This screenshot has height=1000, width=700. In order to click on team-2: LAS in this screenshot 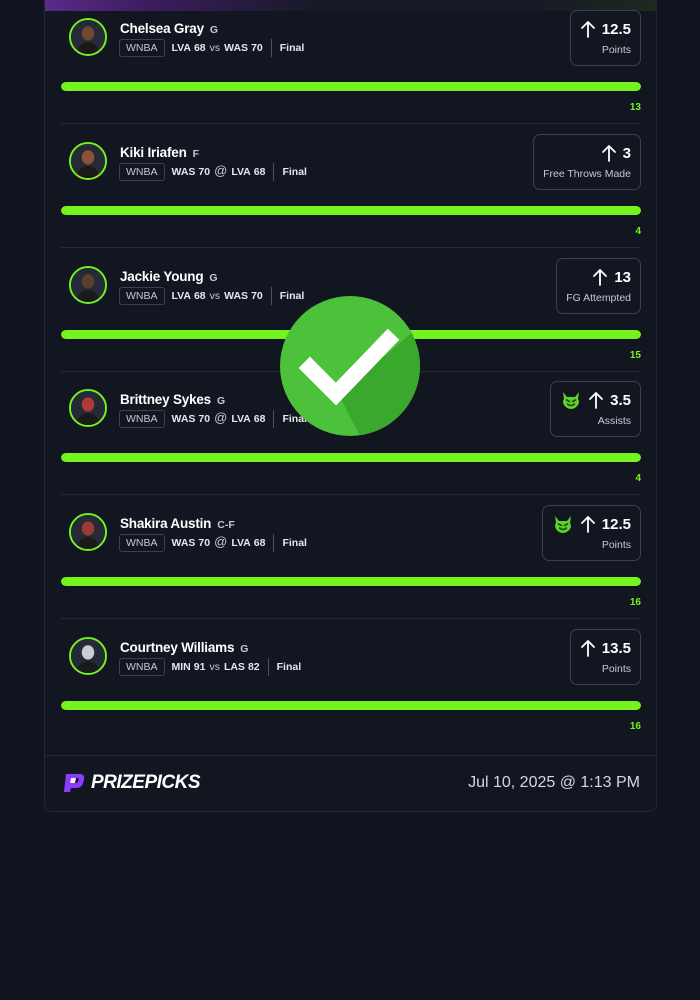, I will do `click(234, 667)`.